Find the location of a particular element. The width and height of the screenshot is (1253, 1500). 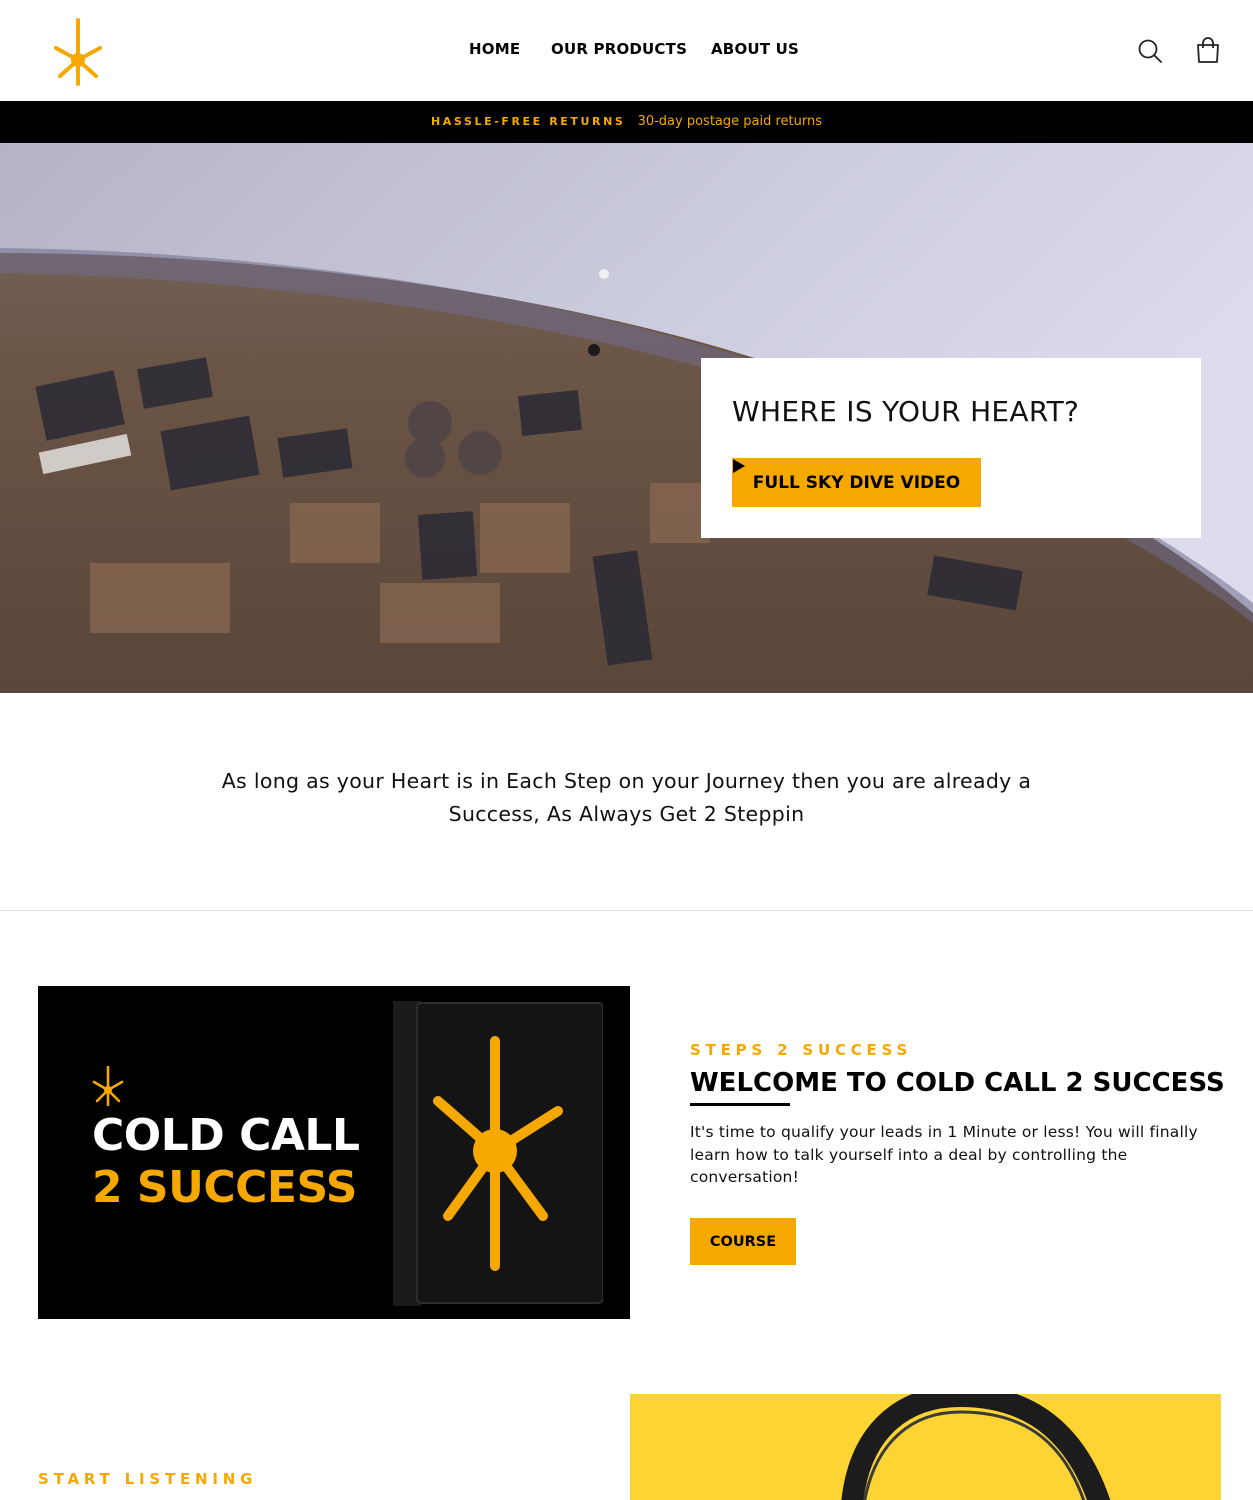

quote-line-2: Success, As Always Get 2 Steppin is located at coordinates (626, 814).